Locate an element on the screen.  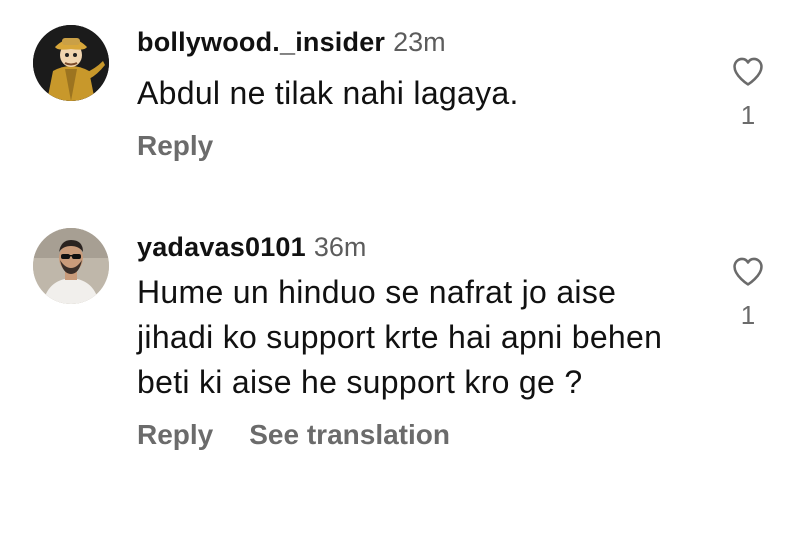
see-translation-button: See translation is located at coordinates (349, 434).